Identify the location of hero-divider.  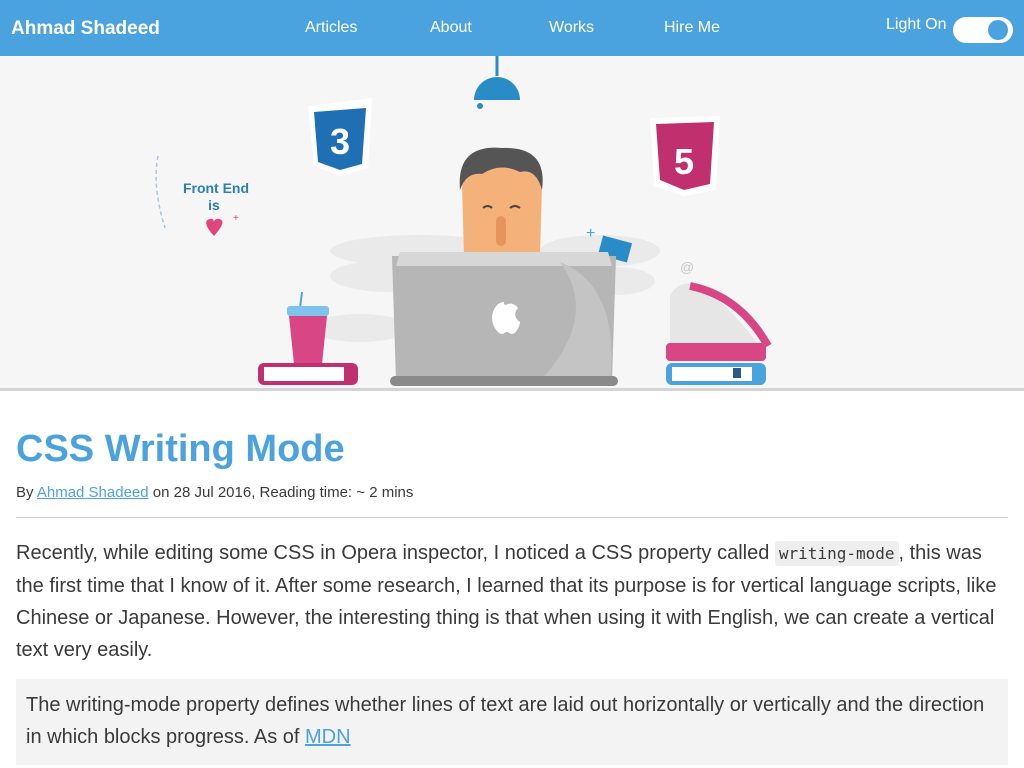
(512, 389).